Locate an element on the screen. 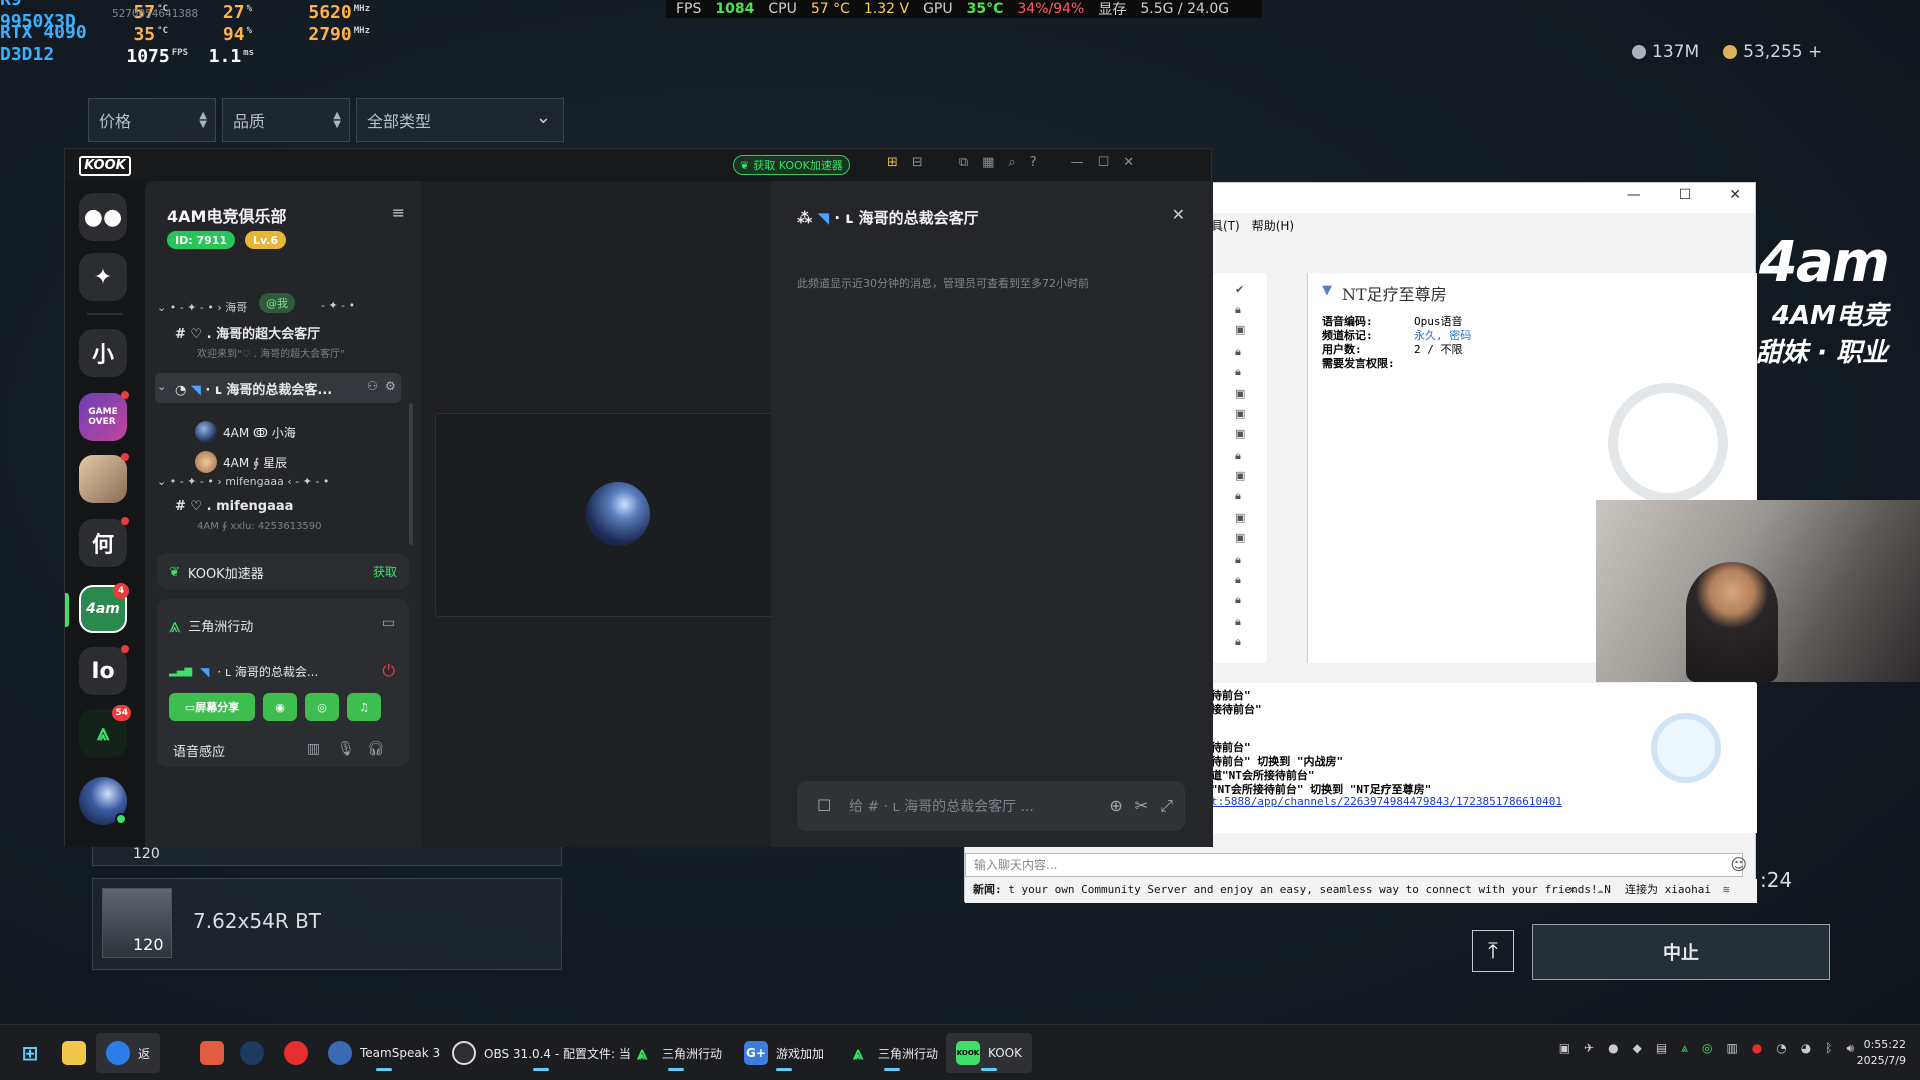 Image resolution: width=1920 pixels, height=1080 pixels. voice-user-xiaohai: 4AM ↂ 小海 is located at coordinates (245, 432).